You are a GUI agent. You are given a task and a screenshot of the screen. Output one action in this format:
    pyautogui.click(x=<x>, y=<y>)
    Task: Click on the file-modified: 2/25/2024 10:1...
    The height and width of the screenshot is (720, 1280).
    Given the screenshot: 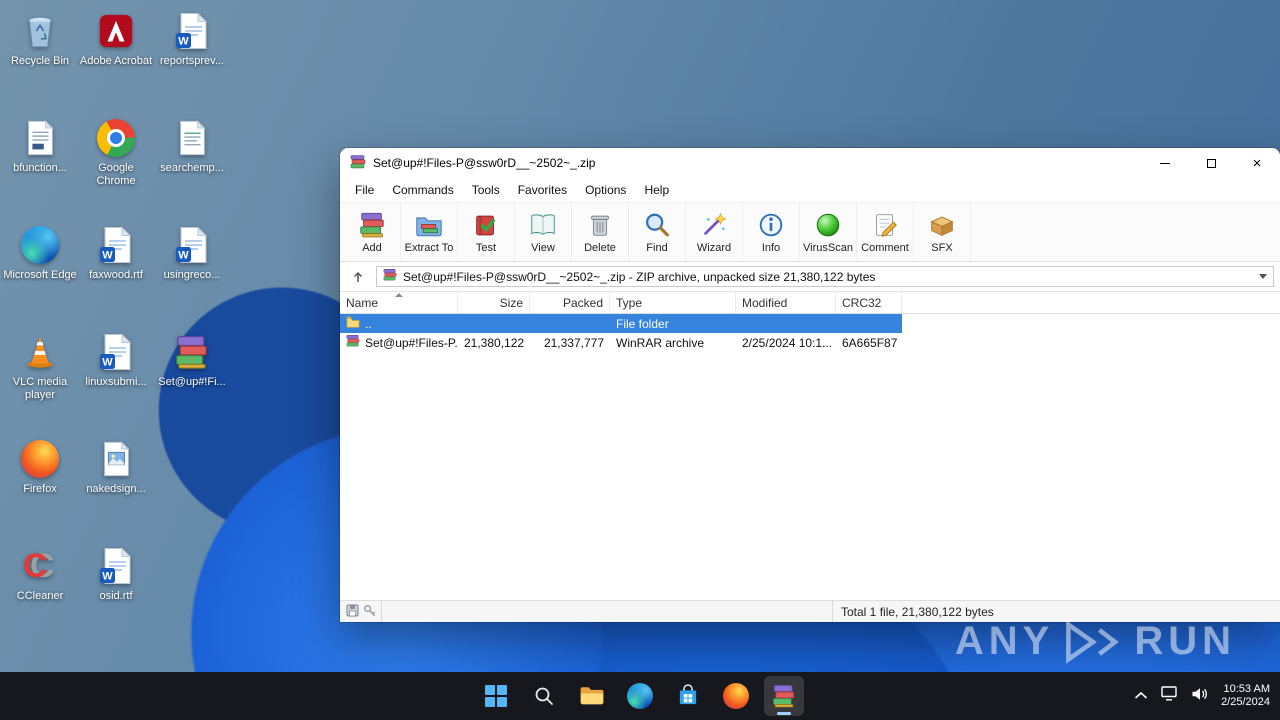 What is the action you would take?
    pyautogui.click(x=787, y=342)
    